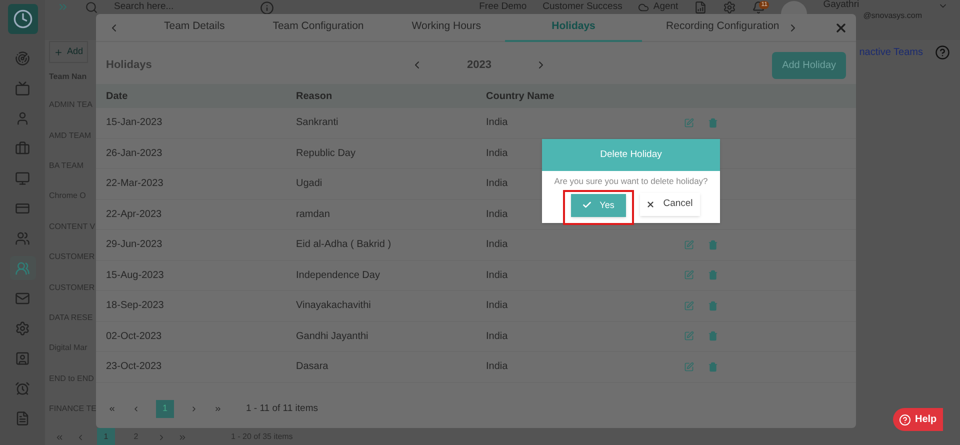 The height and width of the screenshot is (445, 960). I want to click on date-cell-text: 02-Oct-2023, so click(134, 337).